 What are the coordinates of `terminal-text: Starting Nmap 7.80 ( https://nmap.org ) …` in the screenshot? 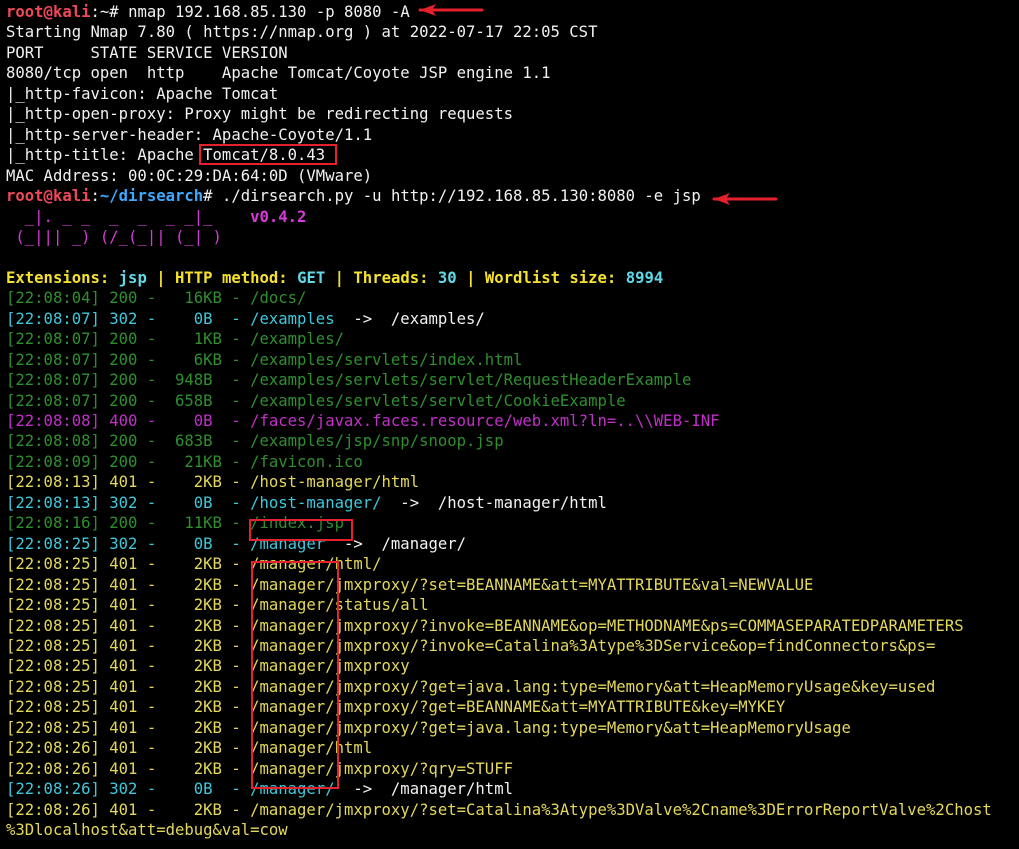 It's located at (302, 32).